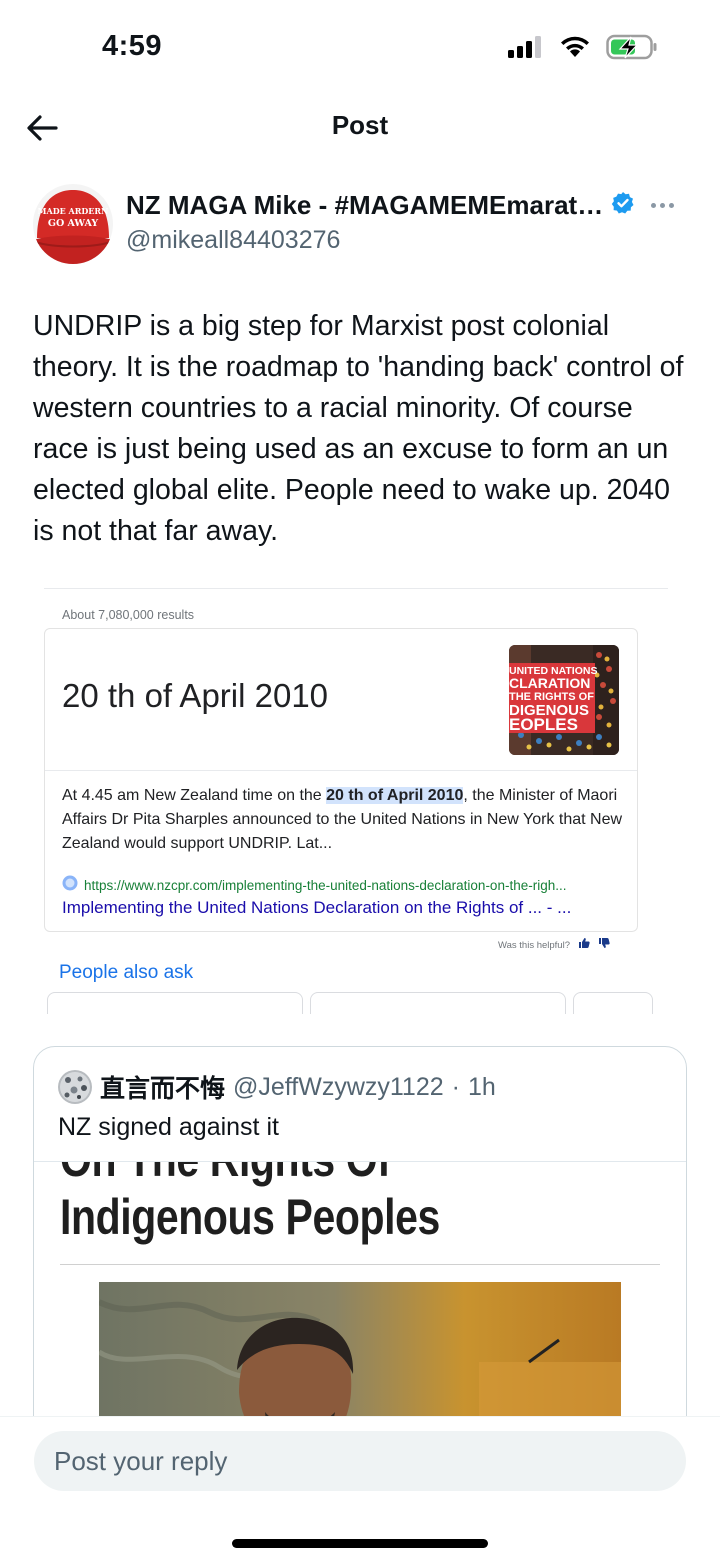 The height and width of the screenshot is (1560, 720). I want to click on quote-time: 1h, so click(481, 1086).